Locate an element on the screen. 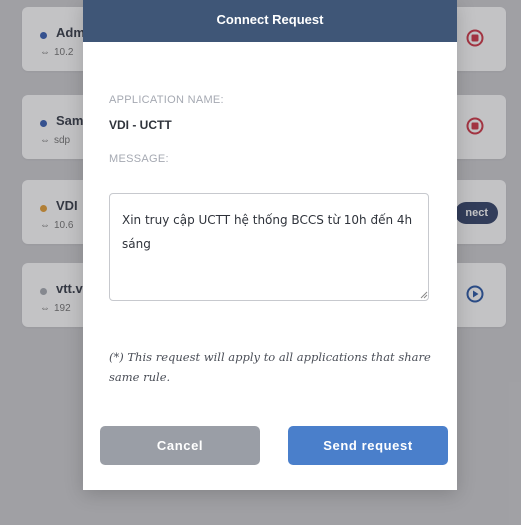 The height and width of the screenshot is (525, 521). application-name-label: APPLICATION NAME: is located at coordinates (166, 100).